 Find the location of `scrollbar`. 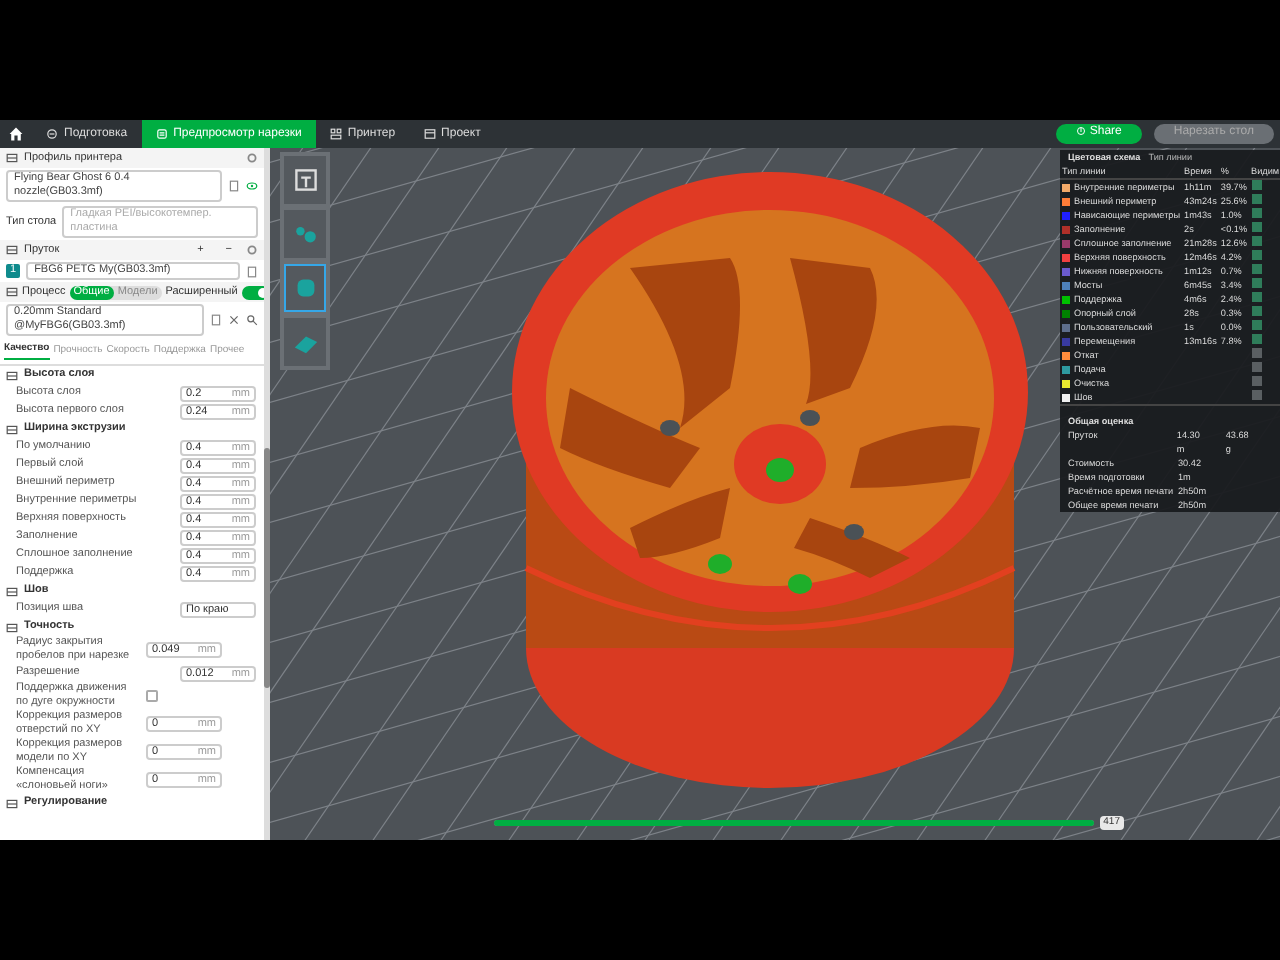

scrollbar is located at coordinates (267, 494).